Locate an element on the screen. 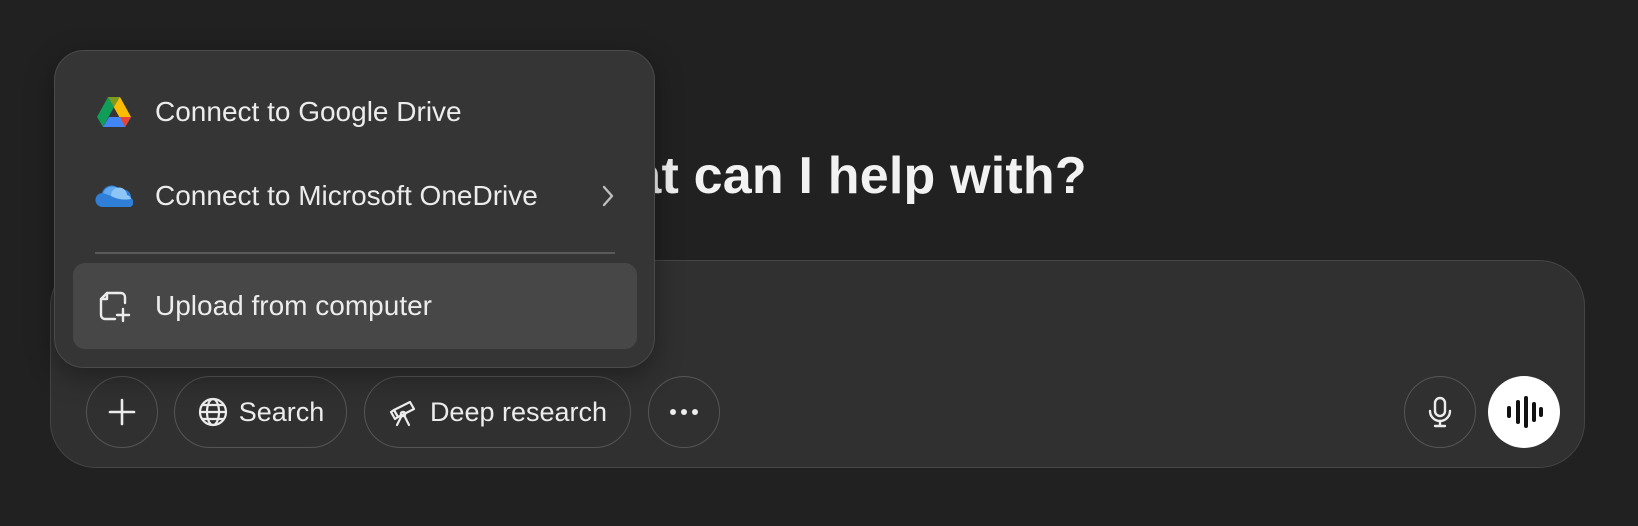 The height and width of the screenshot is (526, 1638). more-button is located at coordinates (684, 412).